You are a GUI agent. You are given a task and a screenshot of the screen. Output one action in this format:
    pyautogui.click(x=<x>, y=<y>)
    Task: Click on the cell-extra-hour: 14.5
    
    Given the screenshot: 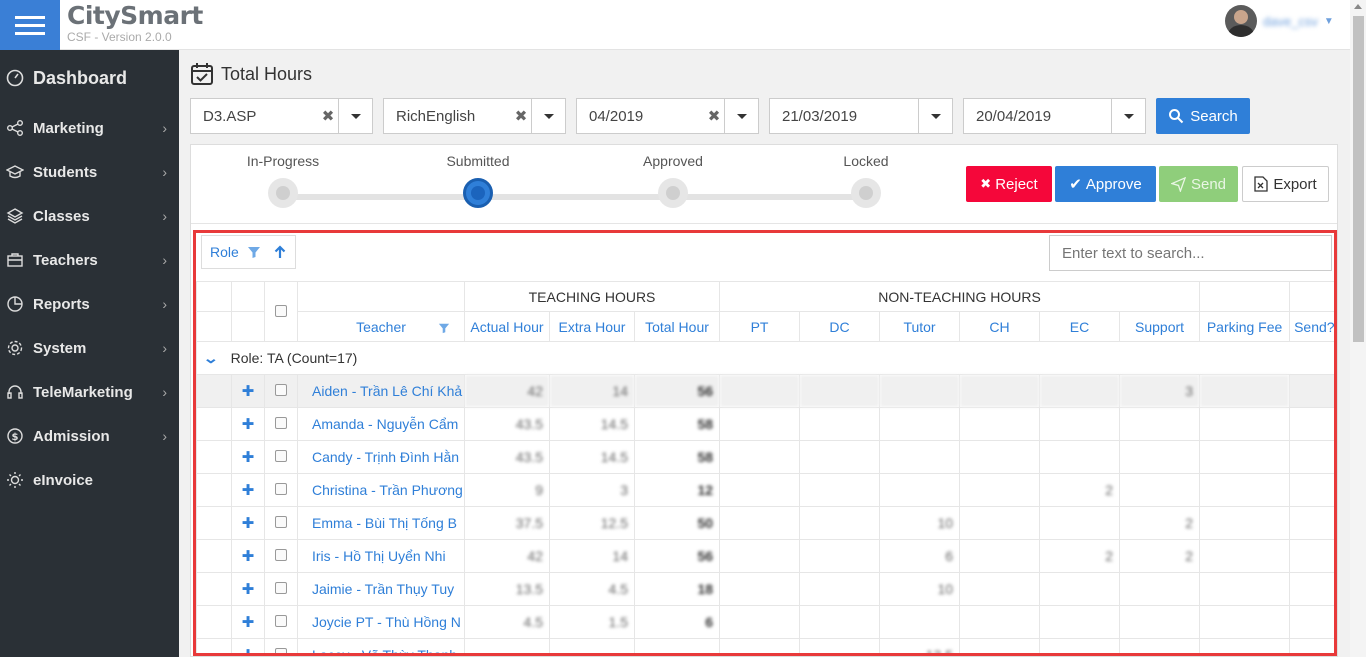 What is the action you would take?
    pyautogui.click(x=592, y=457)
    